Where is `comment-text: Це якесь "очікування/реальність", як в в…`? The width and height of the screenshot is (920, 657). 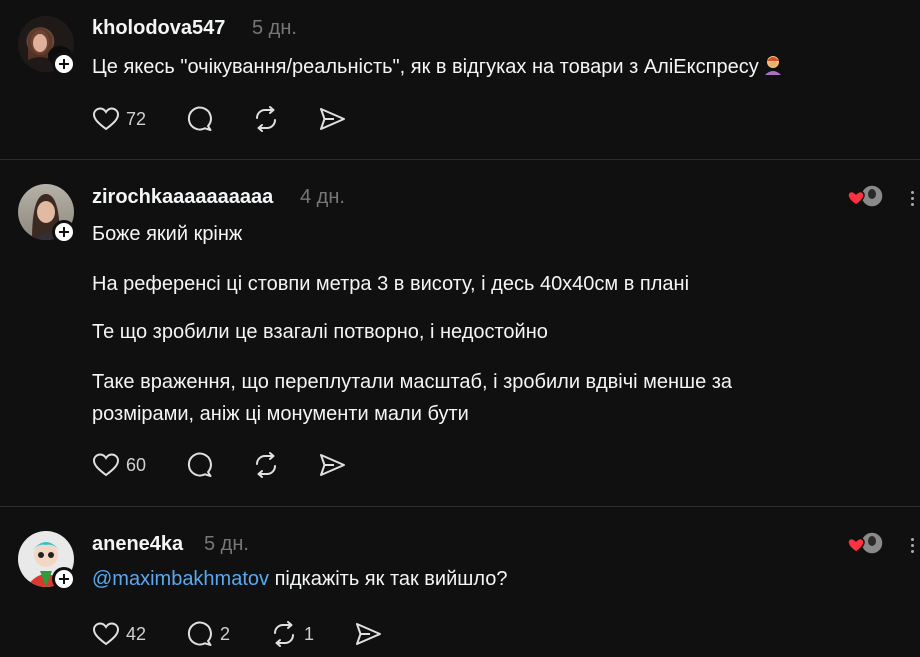 comment-text: Це якесь "очікування/реальність", як в в… is located at coordinates (438, 69).